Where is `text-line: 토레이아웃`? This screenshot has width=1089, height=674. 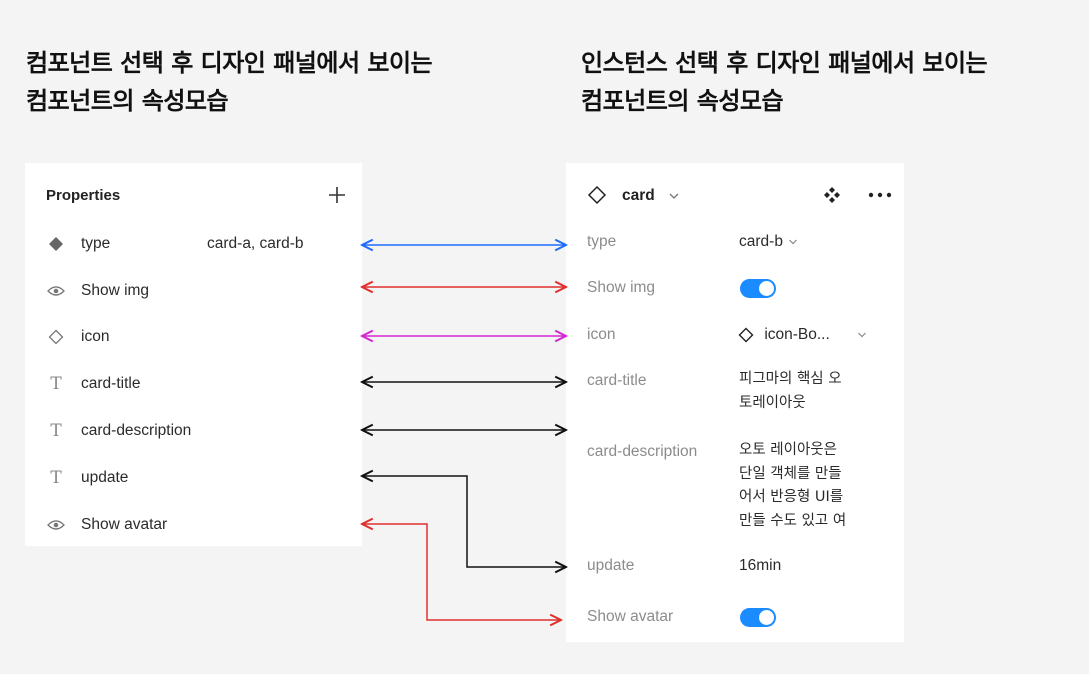 text-line: 토레이아웃 is located at coordinates (772, 402).